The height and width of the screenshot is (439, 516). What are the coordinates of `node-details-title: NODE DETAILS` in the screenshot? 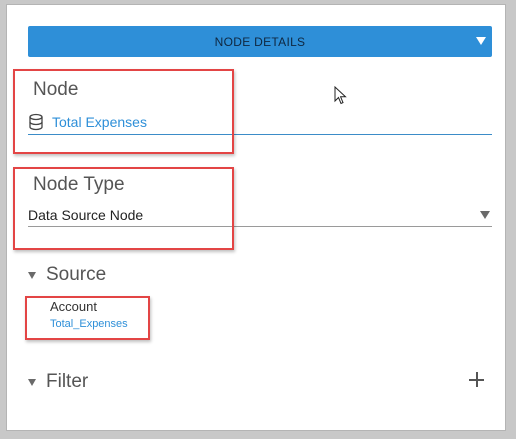 It's located at (260, 41).